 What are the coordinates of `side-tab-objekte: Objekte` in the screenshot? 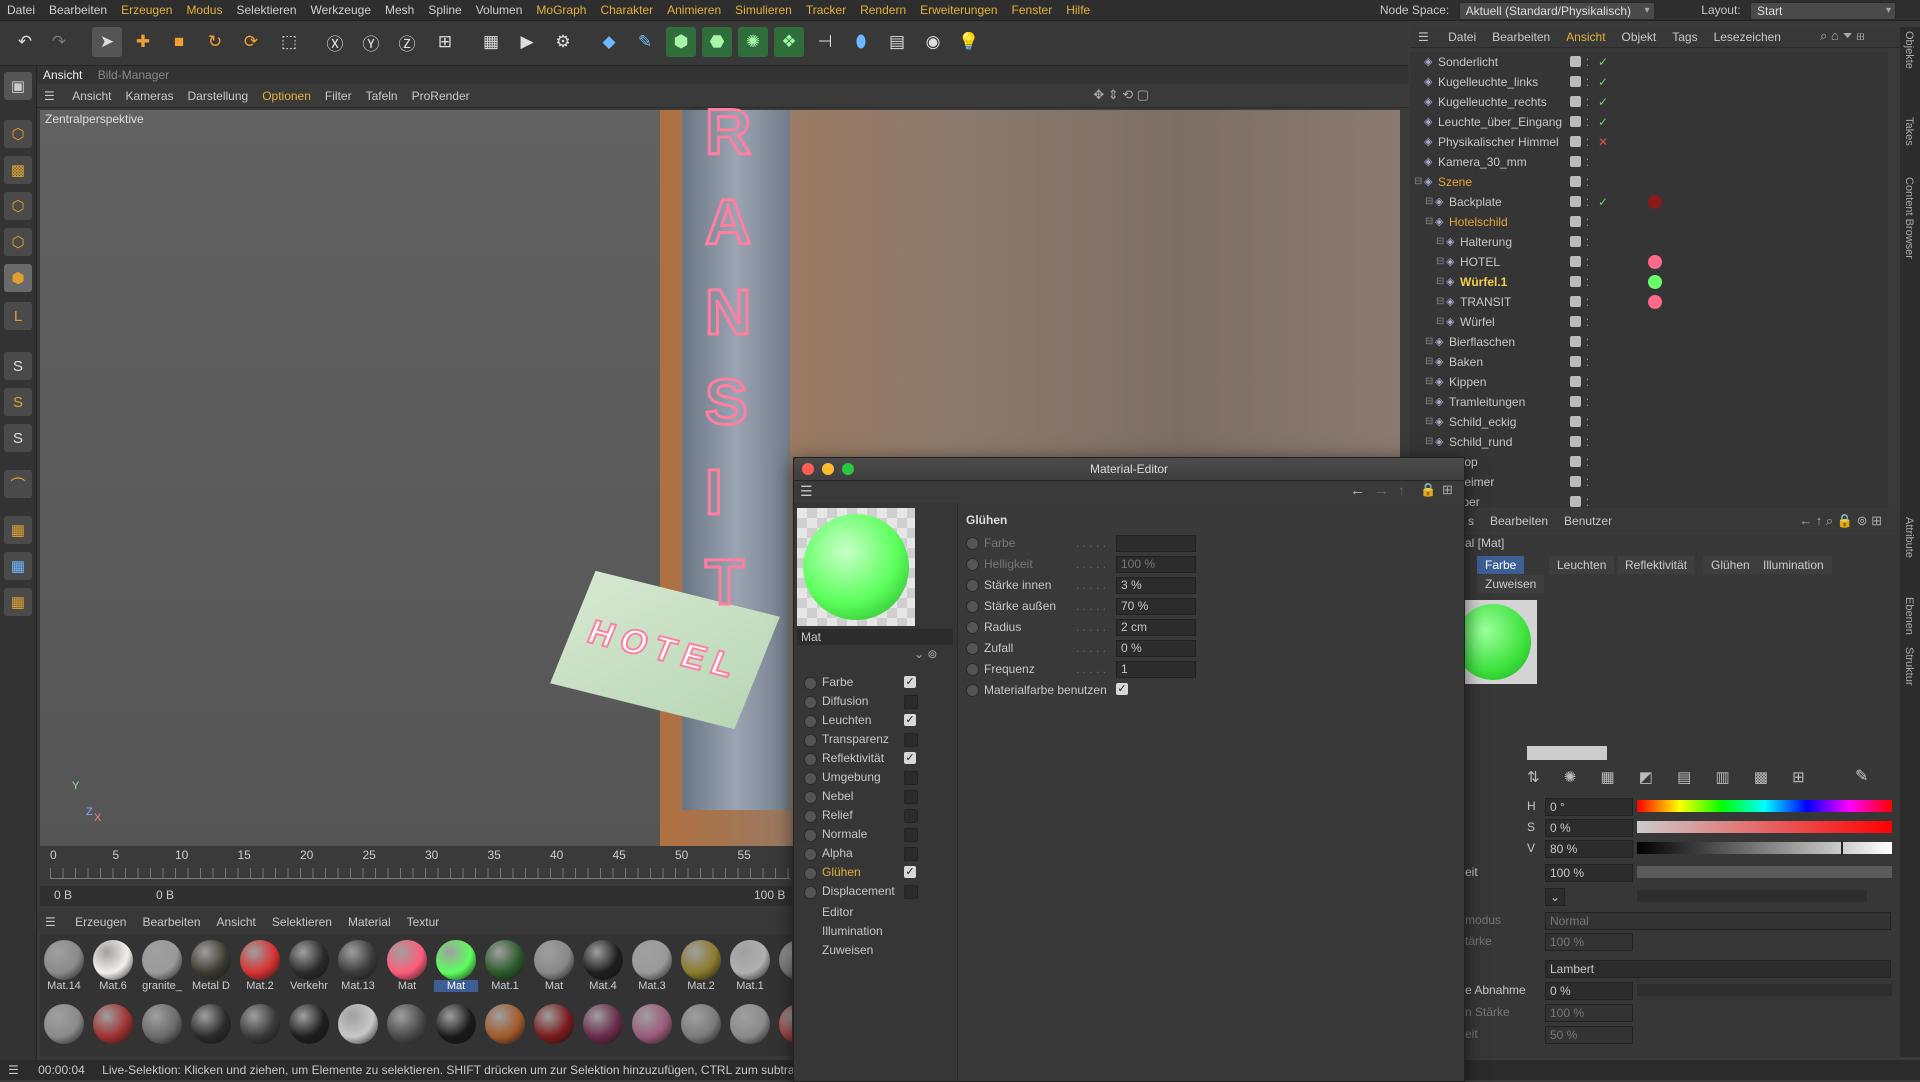 It's located at (1909, 50).